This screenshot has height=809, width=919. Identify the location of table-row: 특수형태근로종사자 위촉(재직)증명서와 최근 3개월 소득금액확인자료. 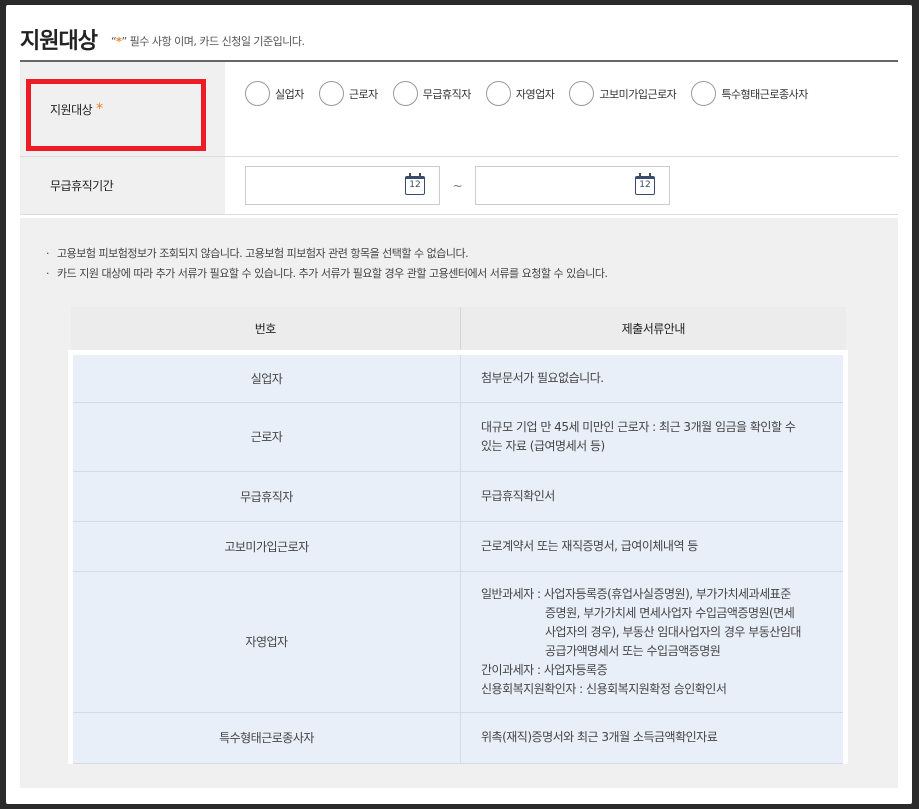
(458, 738).